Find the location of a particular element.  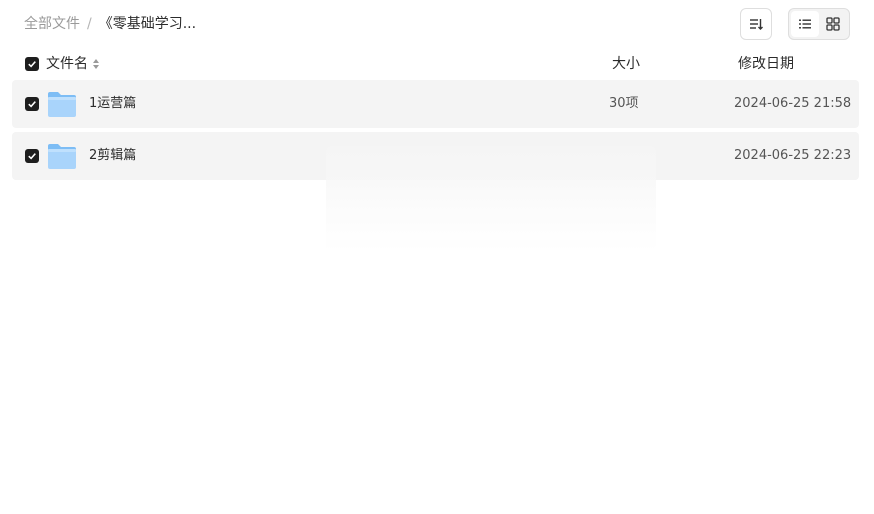

column-date-label: 修改日期 is located at coordinates (766, 64).